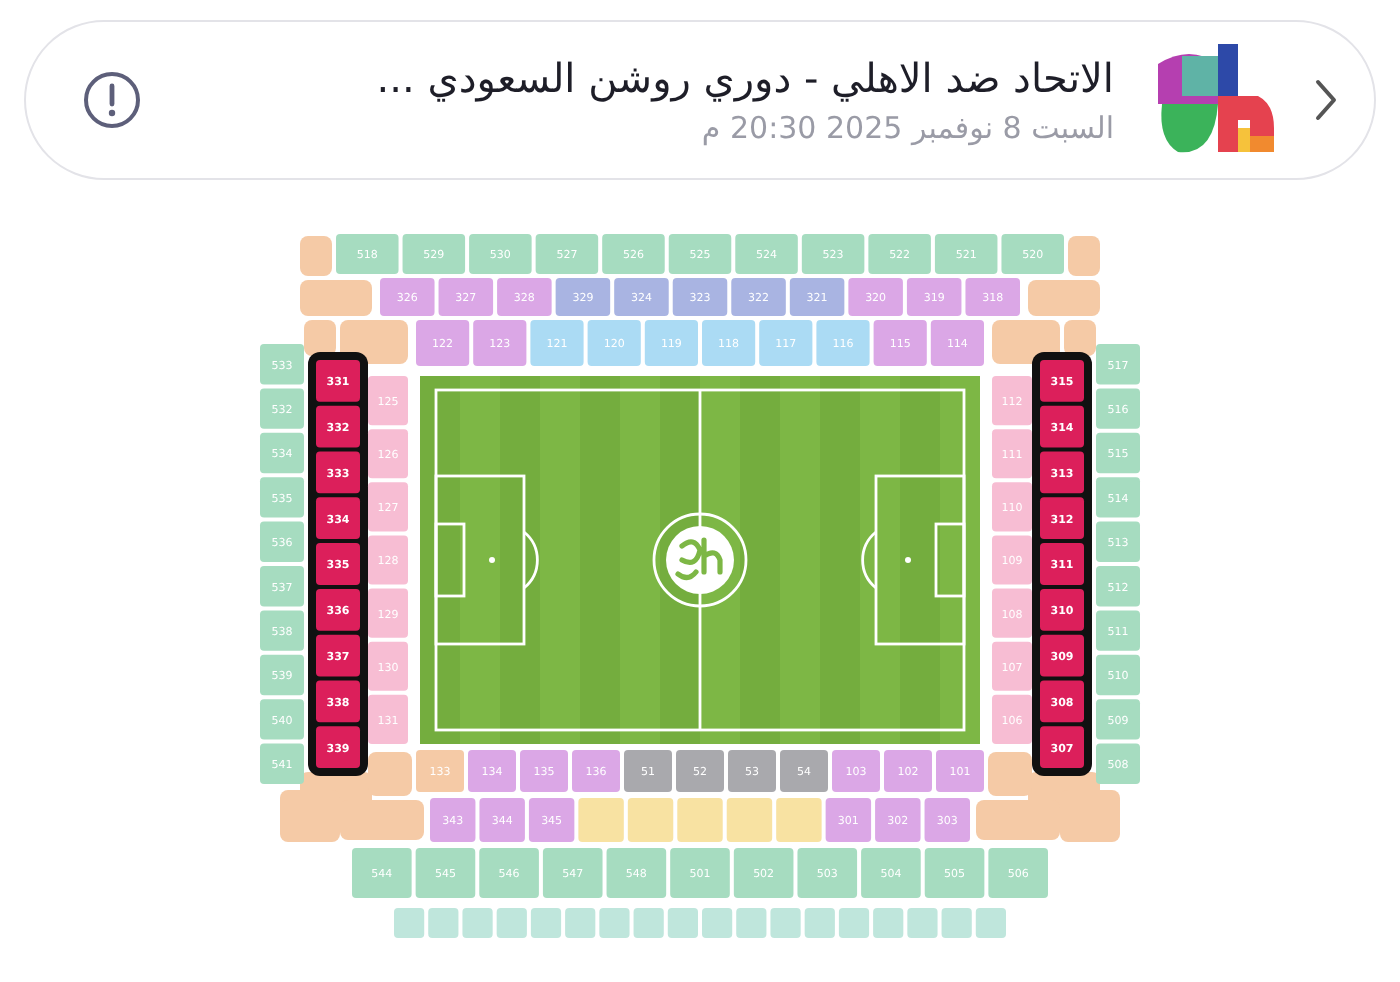 Image resolution: width=1400 pixels, height=982 pixels. What do you see at coordinates (907, 128) in the screenshot?
I see `event-date: السبت 8 نوفمبر 2025 20:30 م` at bounding box center [907, 128].